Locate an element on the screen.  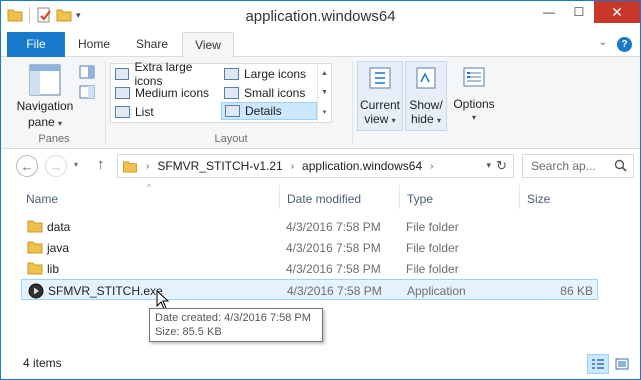
ribbon-controls: ⌄ ? is located at coordinates (615, 44).